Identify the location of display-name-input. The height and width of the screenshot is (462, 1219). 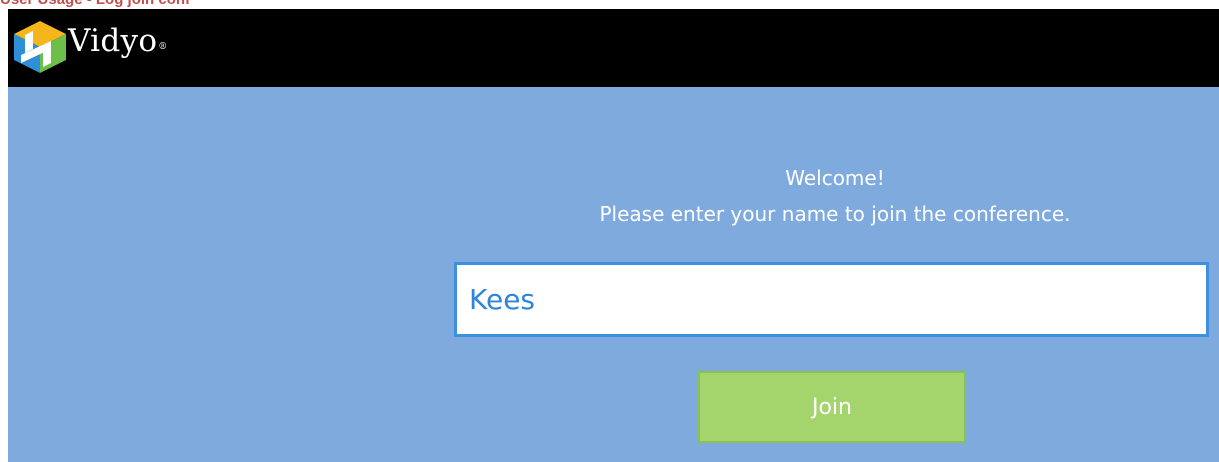
(831, 299).